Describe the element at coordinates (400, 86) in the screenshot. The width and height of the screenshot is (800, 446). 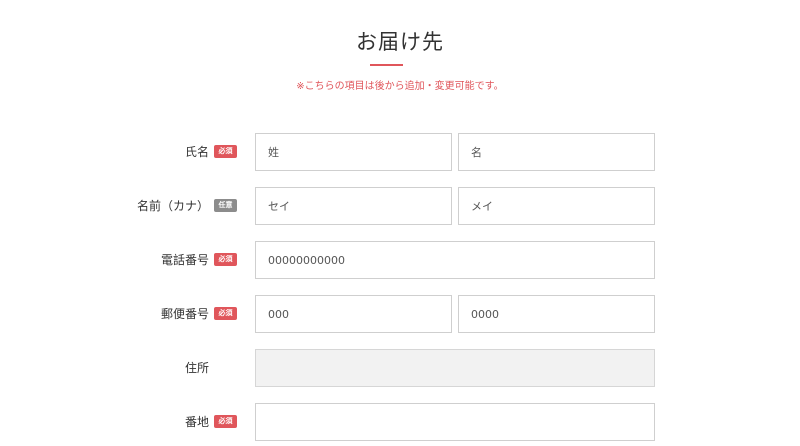
I see `notice-text: ※こちらの項目は後から追加・変更可能です。` at that location.